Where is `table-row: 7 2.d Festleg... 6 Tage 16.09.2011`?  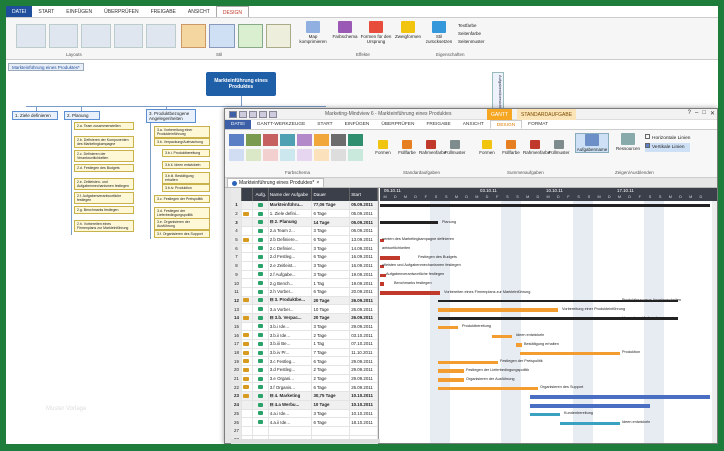
table-row: 7 2.d Festleg... 6 Tage 16.09.2011 is located at coordinates (304, 257).